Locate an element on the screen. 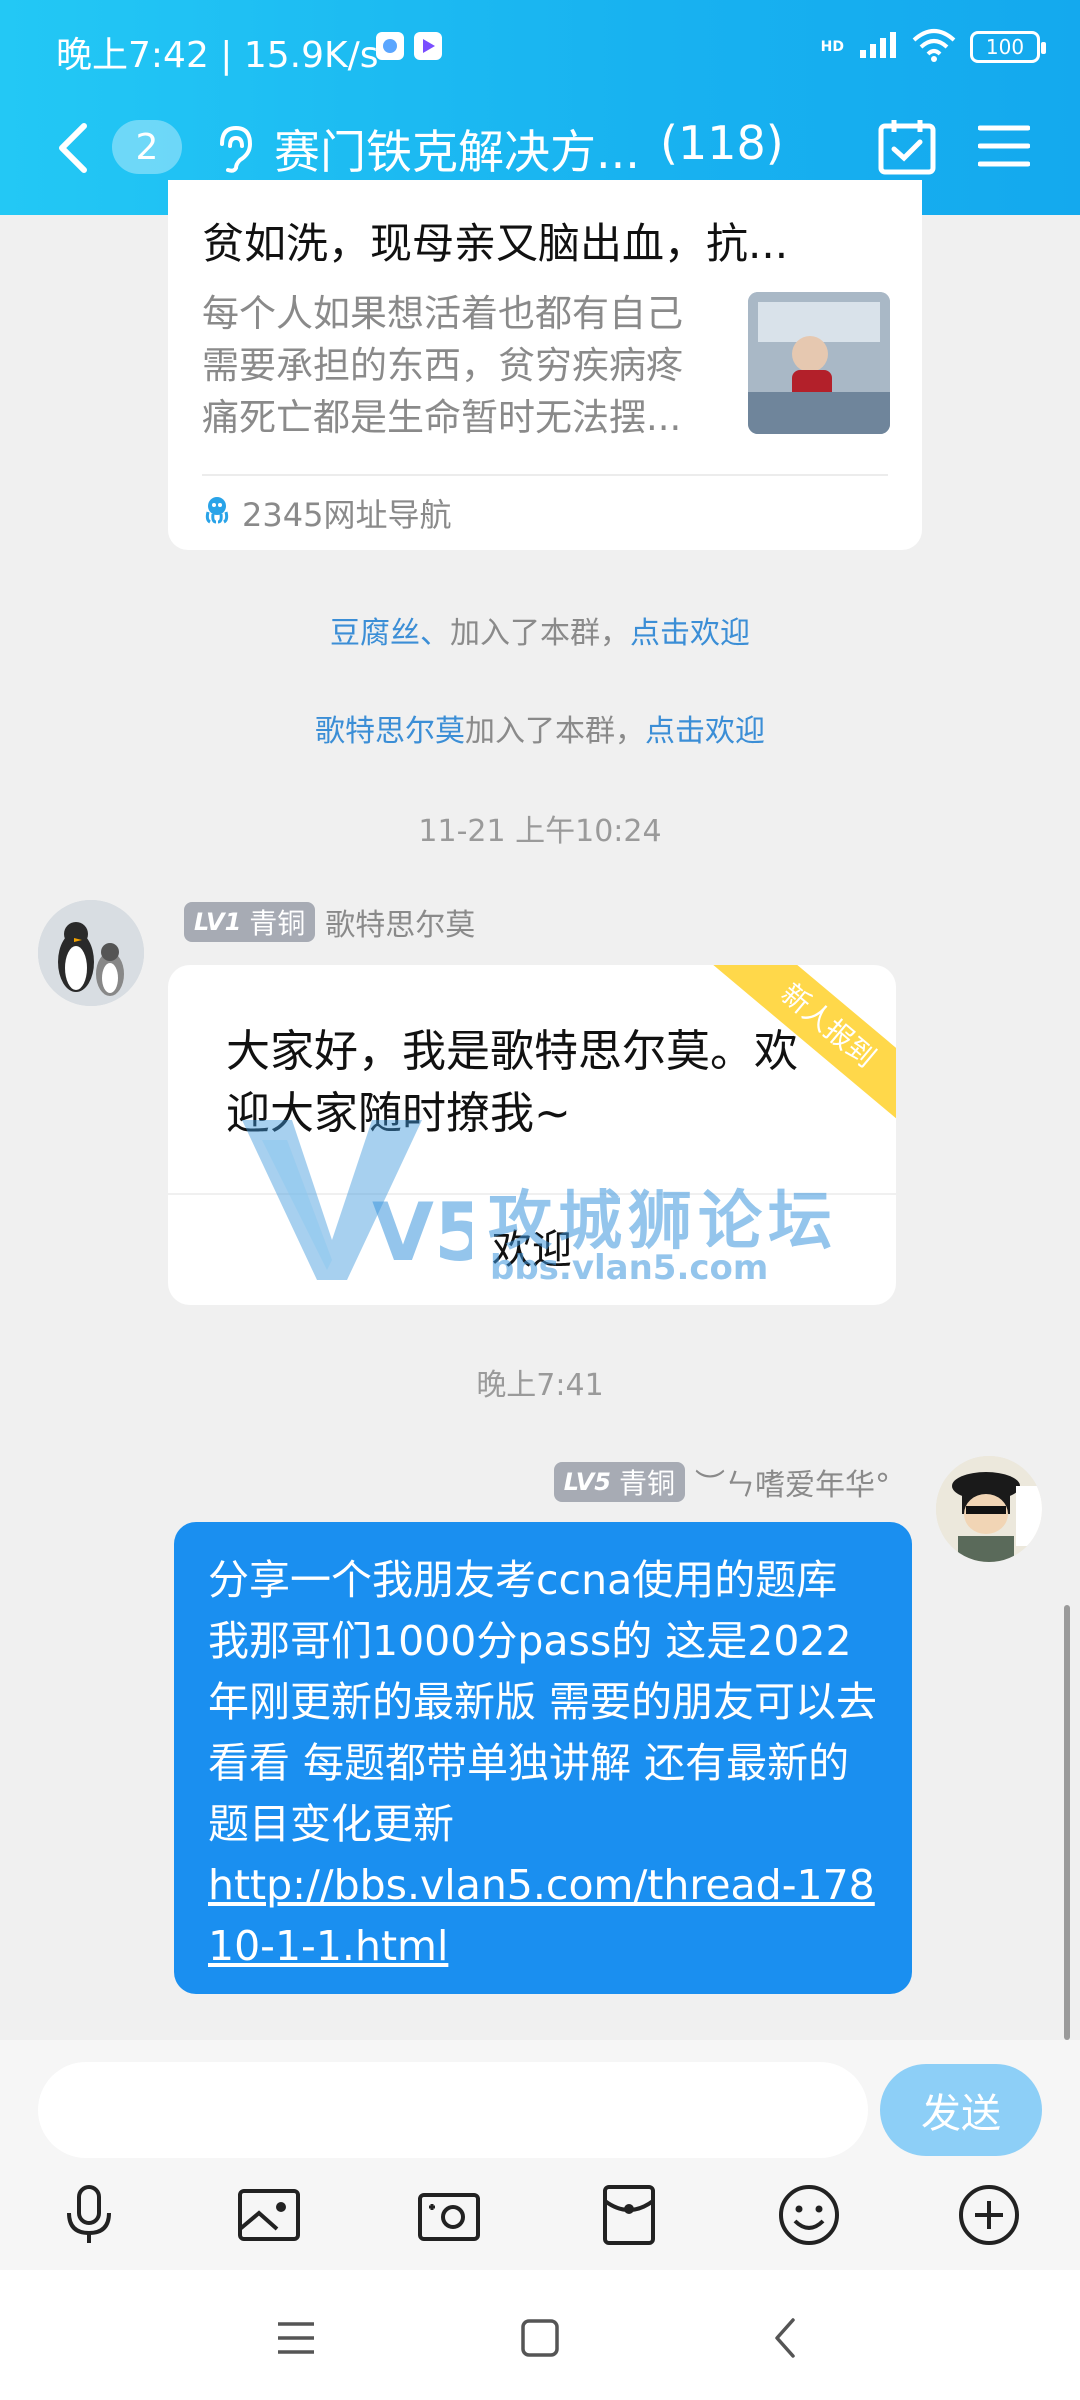 Image resolution: width=1080 pixels, height=2400 pixels. microphone-icon is located at coordinates (89, 2214).